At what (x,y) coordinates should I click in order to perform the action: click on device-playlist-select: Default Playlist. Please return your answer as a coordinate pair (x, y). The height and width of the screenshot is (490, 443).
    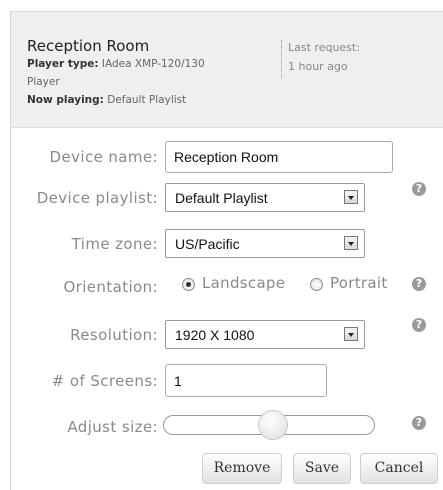
    Looking at the image, I should click on (265, 197).